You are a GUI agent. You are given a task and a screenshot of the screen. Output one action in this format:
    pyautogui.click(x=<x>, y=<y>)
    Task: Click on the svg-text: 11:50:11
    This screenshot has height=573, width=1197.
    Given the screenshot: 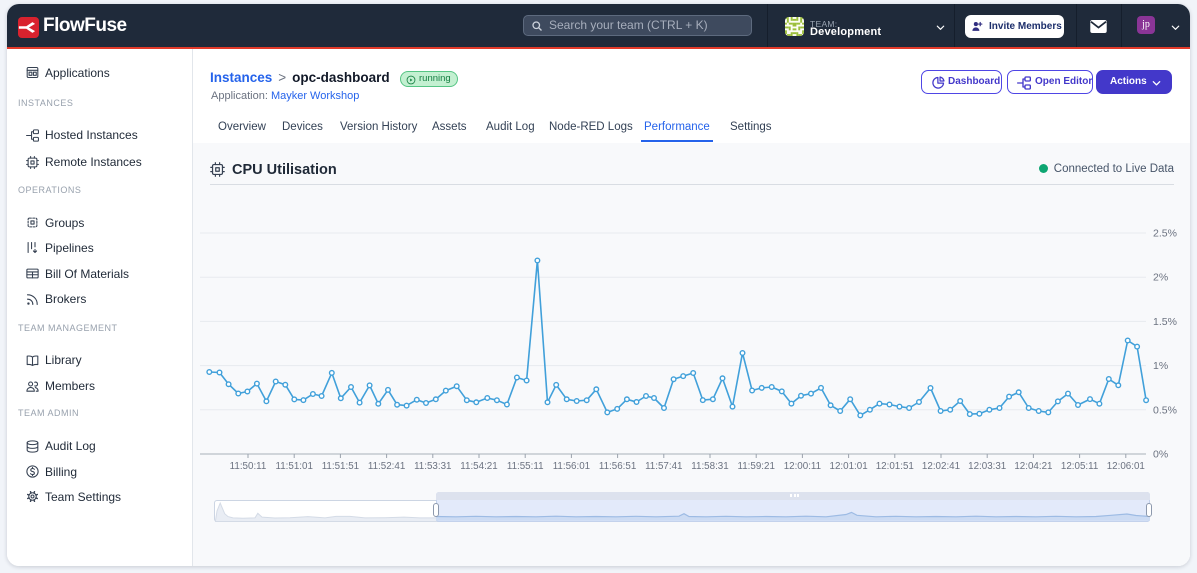 What is the action you would take?
    pyautogui.click(x=248, y=466)
    